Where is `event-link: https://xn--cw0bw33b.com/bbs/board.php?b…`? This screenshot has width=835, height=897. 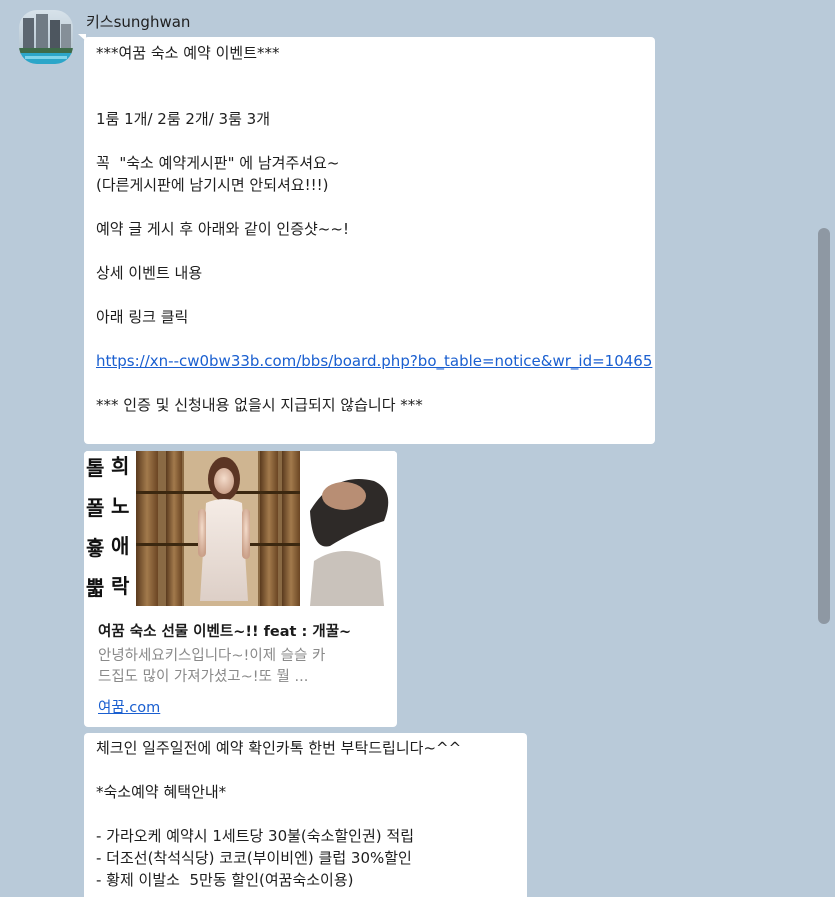 event-link: https://xn--cw0bw33b.com/bbs/board.php?b… is located at coordinates (374, 361).